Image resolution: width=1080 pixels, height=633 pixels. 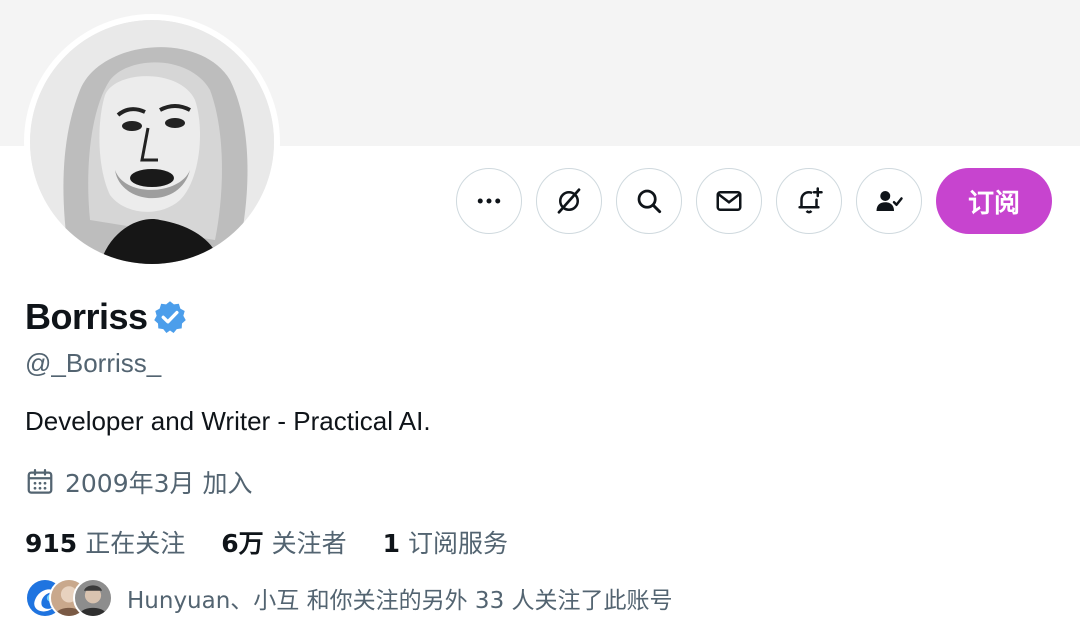 I want to click on avatar-portrait-icon, so click(x=152, y=142).